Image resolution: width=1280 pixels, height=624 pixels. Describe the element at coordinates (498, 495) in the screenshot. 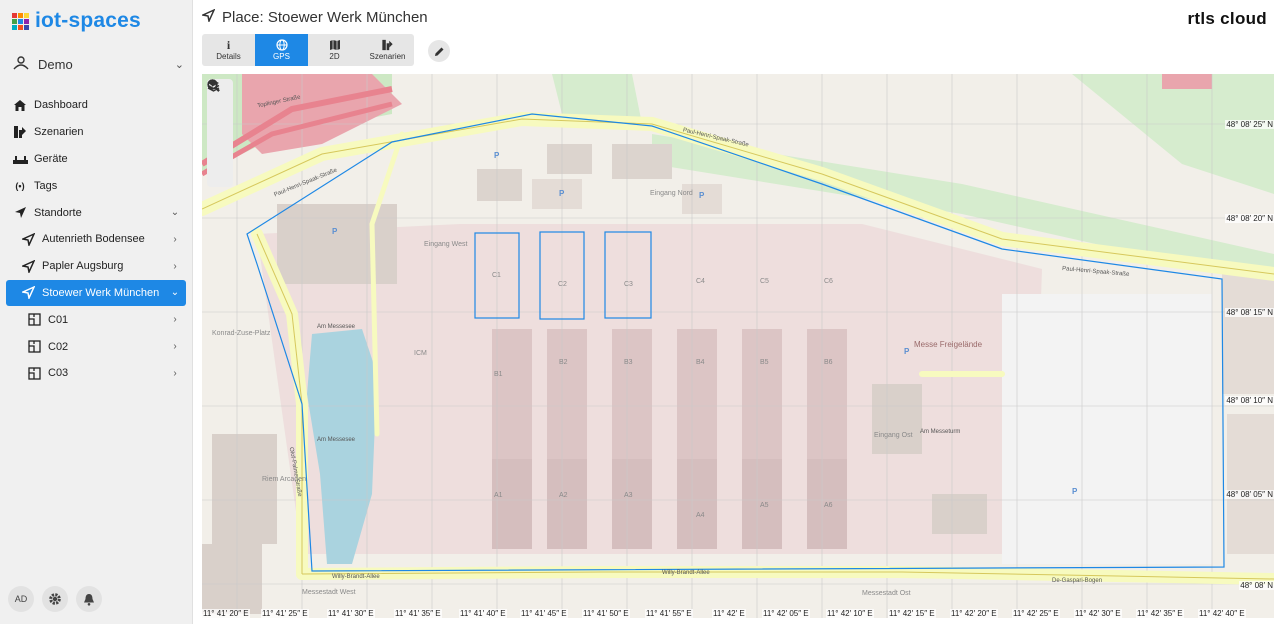

I see `hall-label: A1` at that location.